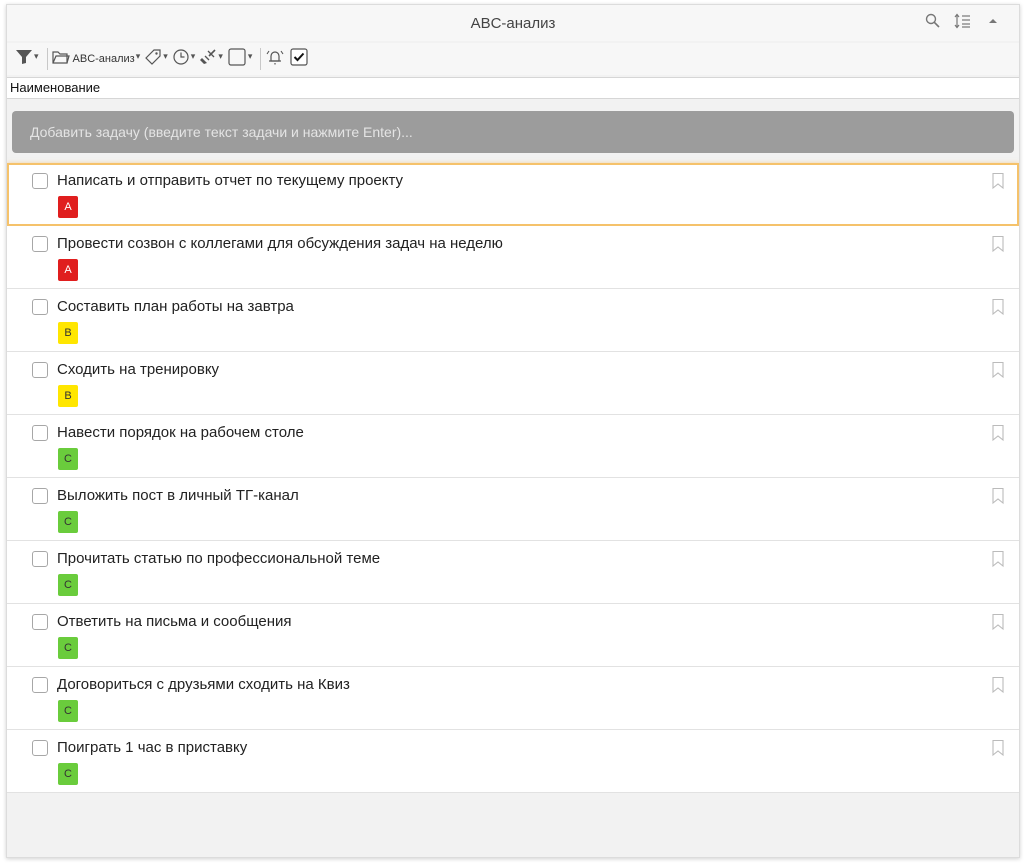 This screenshot has width=1024, height=863. What do you see at coordinates (60, 59) in the screenshot?
I see `folder-icon` at bounding box center [60, 59].